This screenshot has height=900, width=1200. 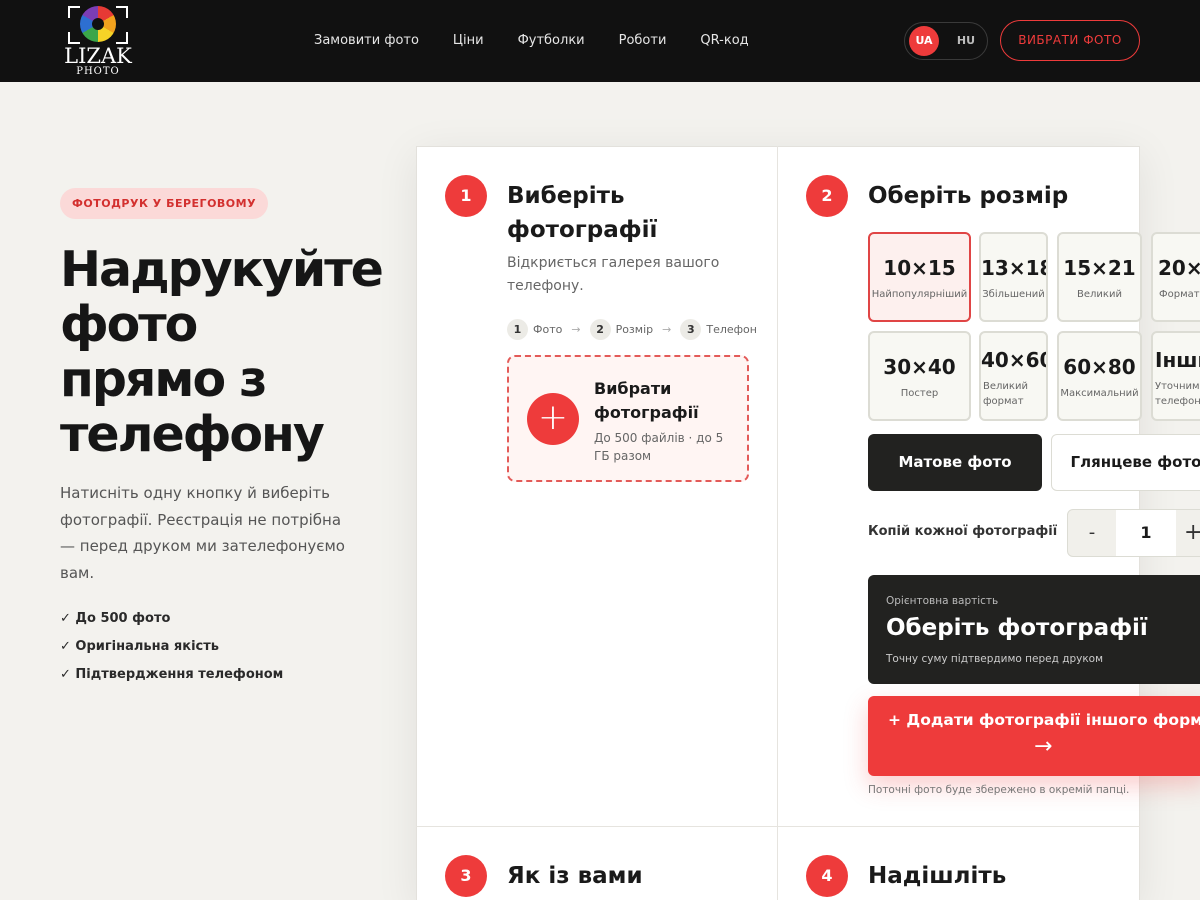 I want to click on logo-corner-tl, so click(x=74, y=12).